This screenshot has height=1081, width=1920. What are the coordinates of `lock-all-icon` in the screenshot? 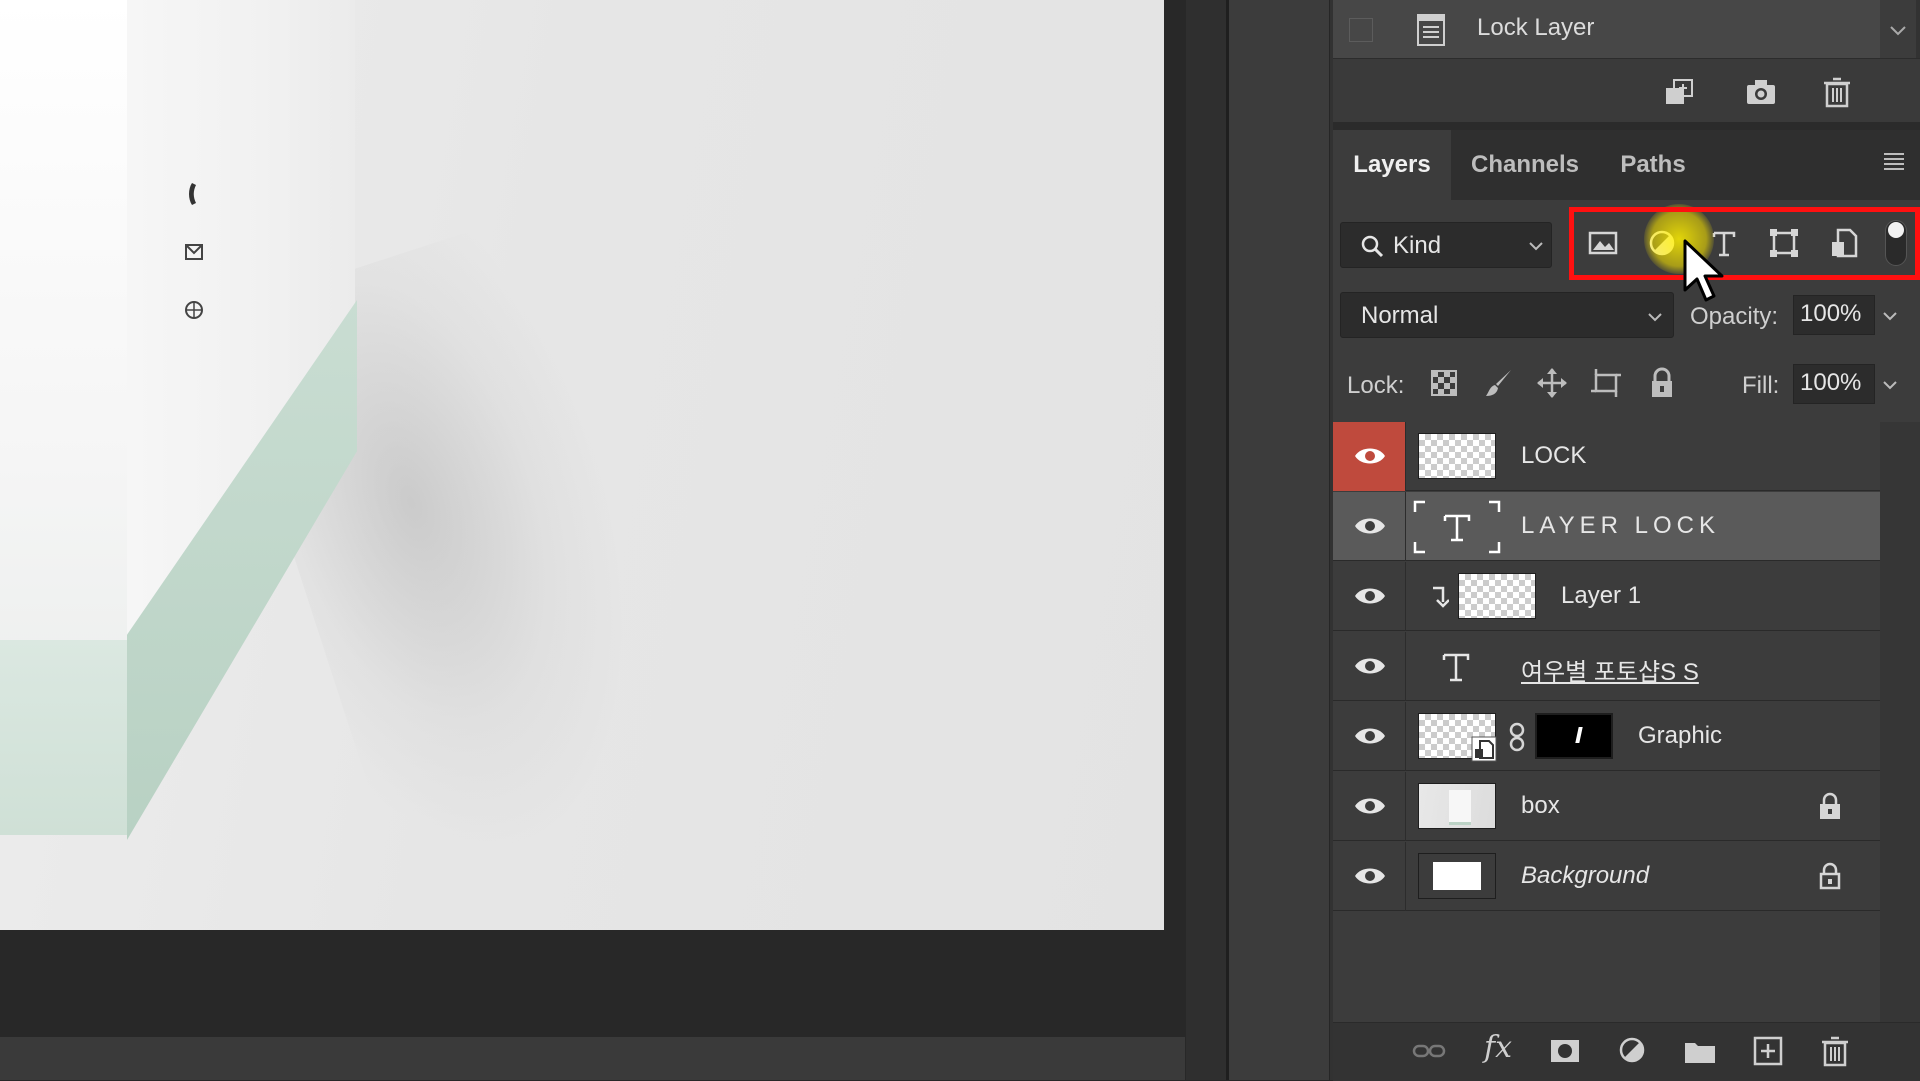 It's located at (1662, 383).